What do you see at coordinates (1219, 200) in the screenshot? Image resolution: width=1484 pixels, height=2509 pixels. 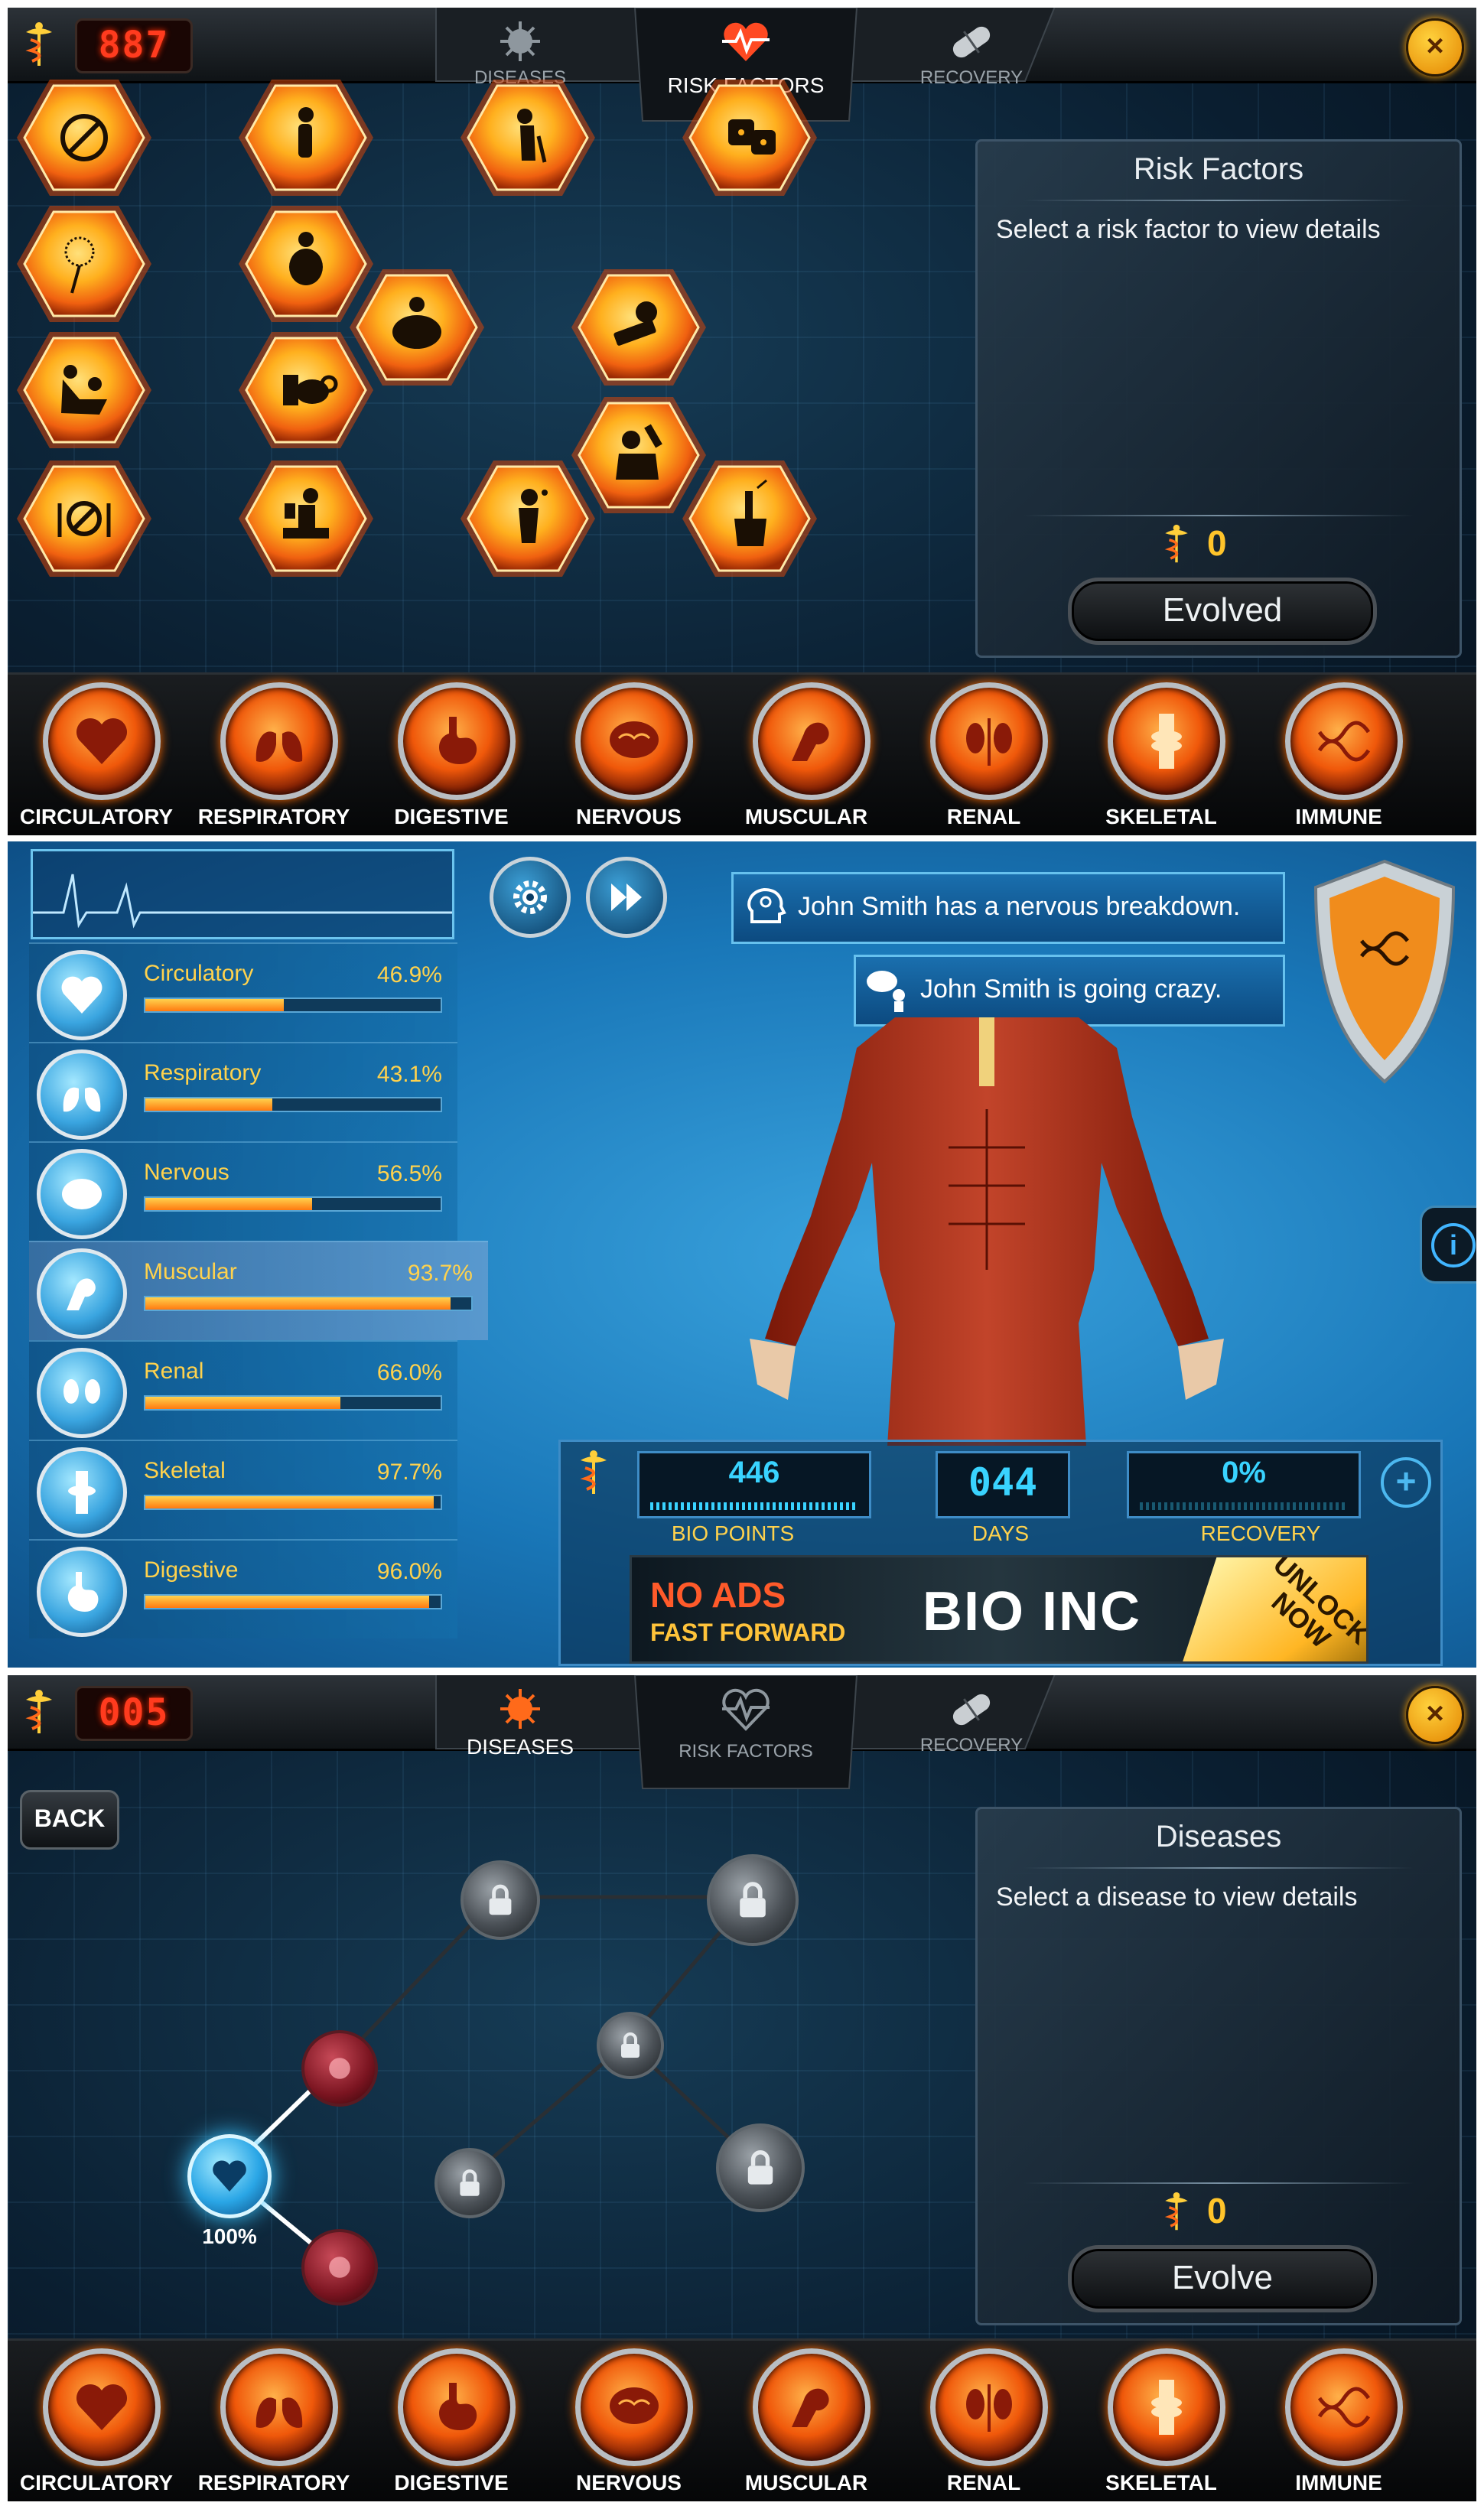 I see `divider` at bounding box center [1219, 200].